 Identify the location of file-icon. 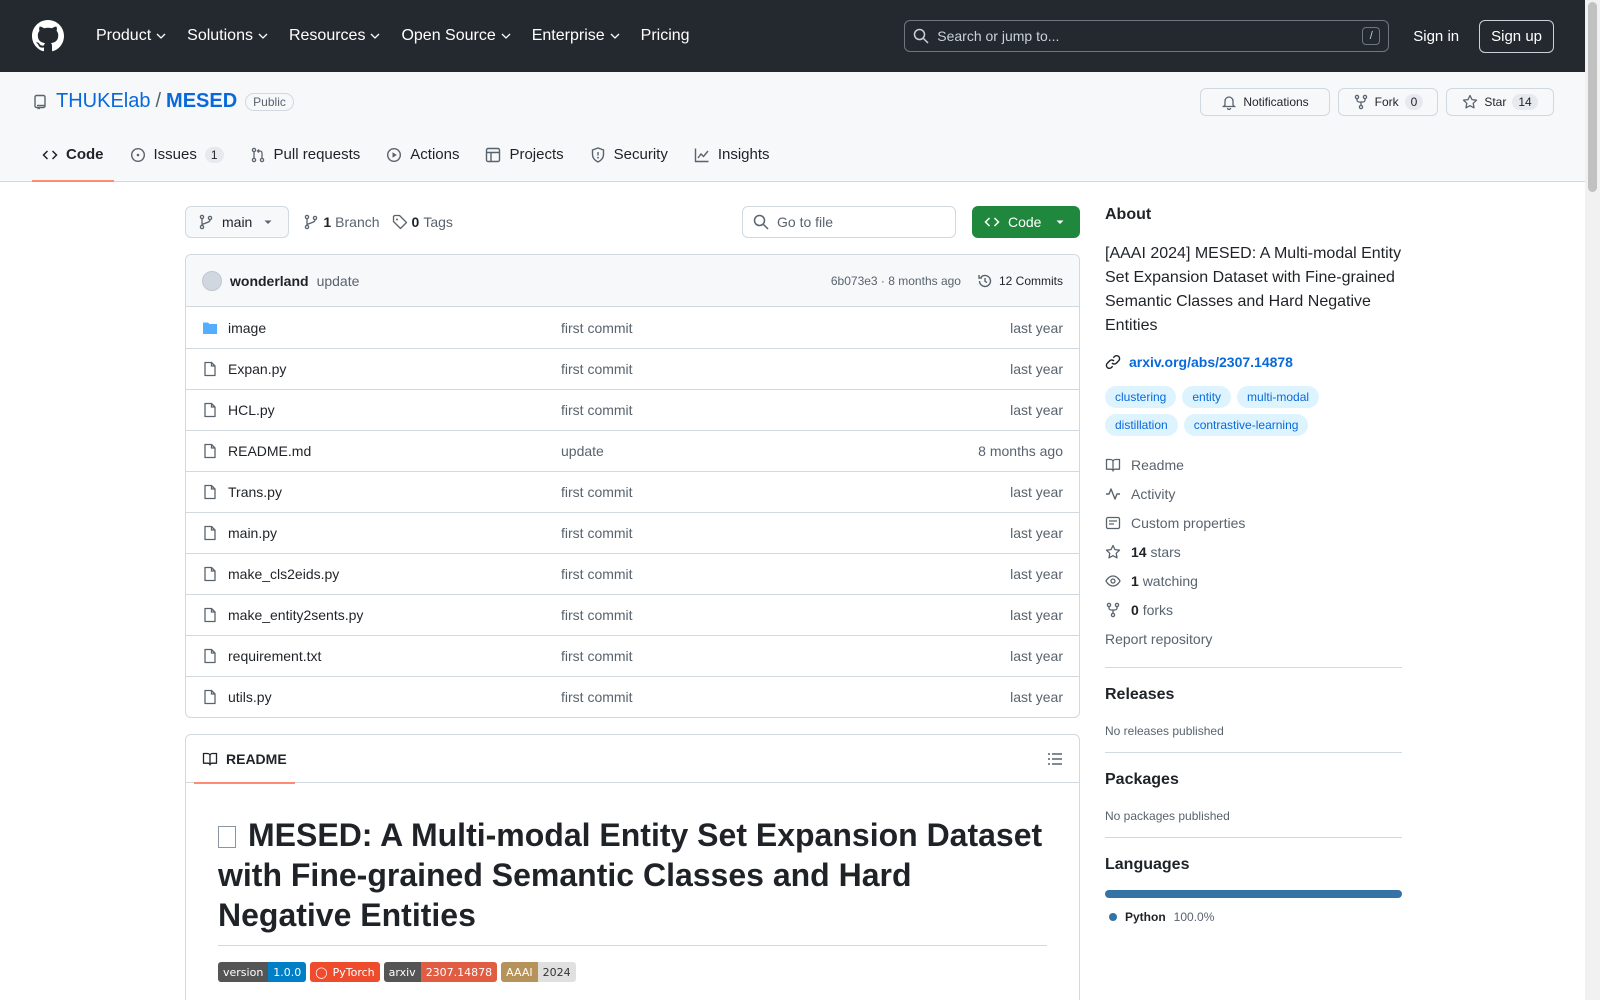
(210, 410).